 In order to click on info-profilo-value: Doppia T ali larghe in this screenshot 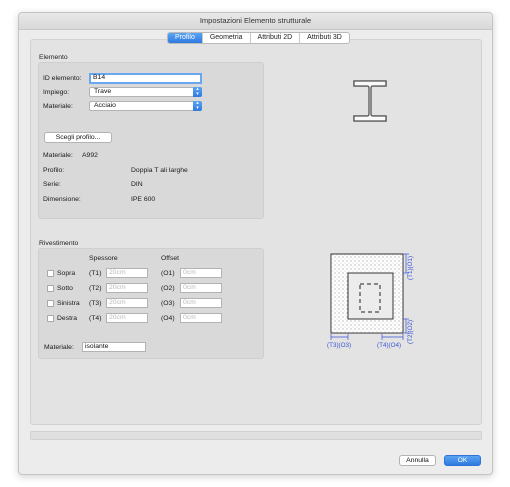, I will do `click(159, 170)`.